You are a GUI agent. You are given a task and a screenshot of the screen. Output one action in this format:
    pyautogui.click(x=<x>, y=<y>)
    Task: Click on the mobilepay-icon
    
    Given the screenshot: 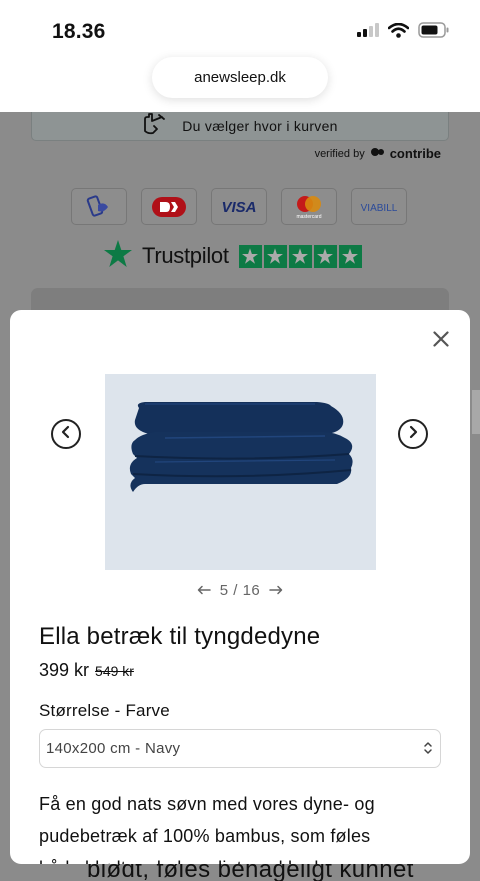 What is the action you would take?
    pyautogui.click(x=99, y=206)
    